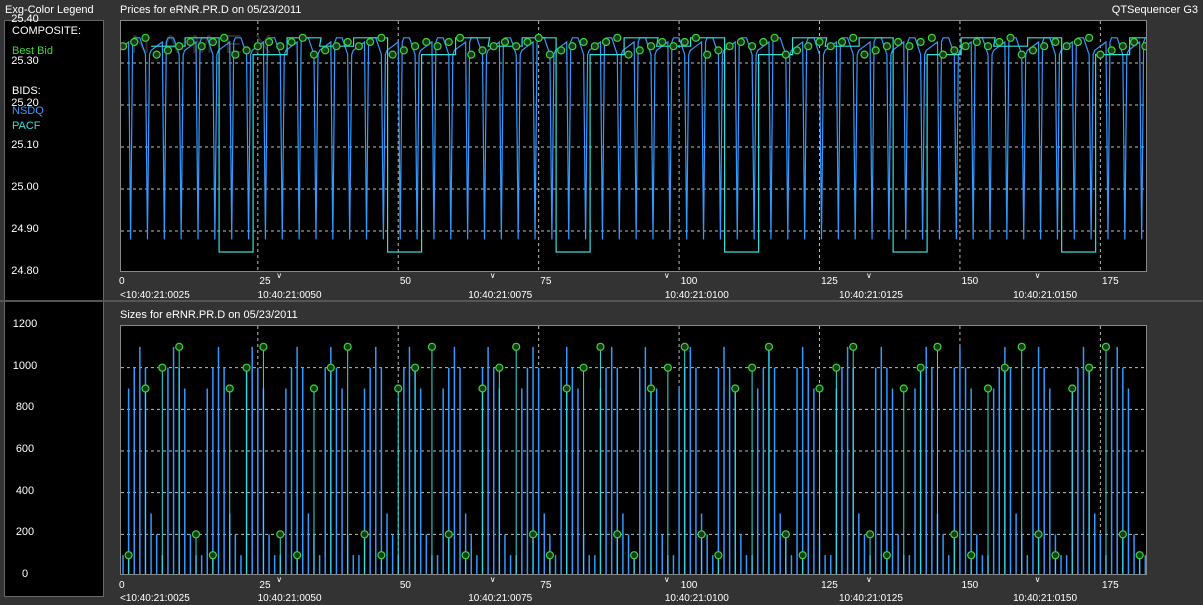 The image size is (1203, 605). What do you see at coordinates (1154, 10) in the screenshot?
I see `app-brand: QTSequencer G3` at bounding box center [1154, 10].